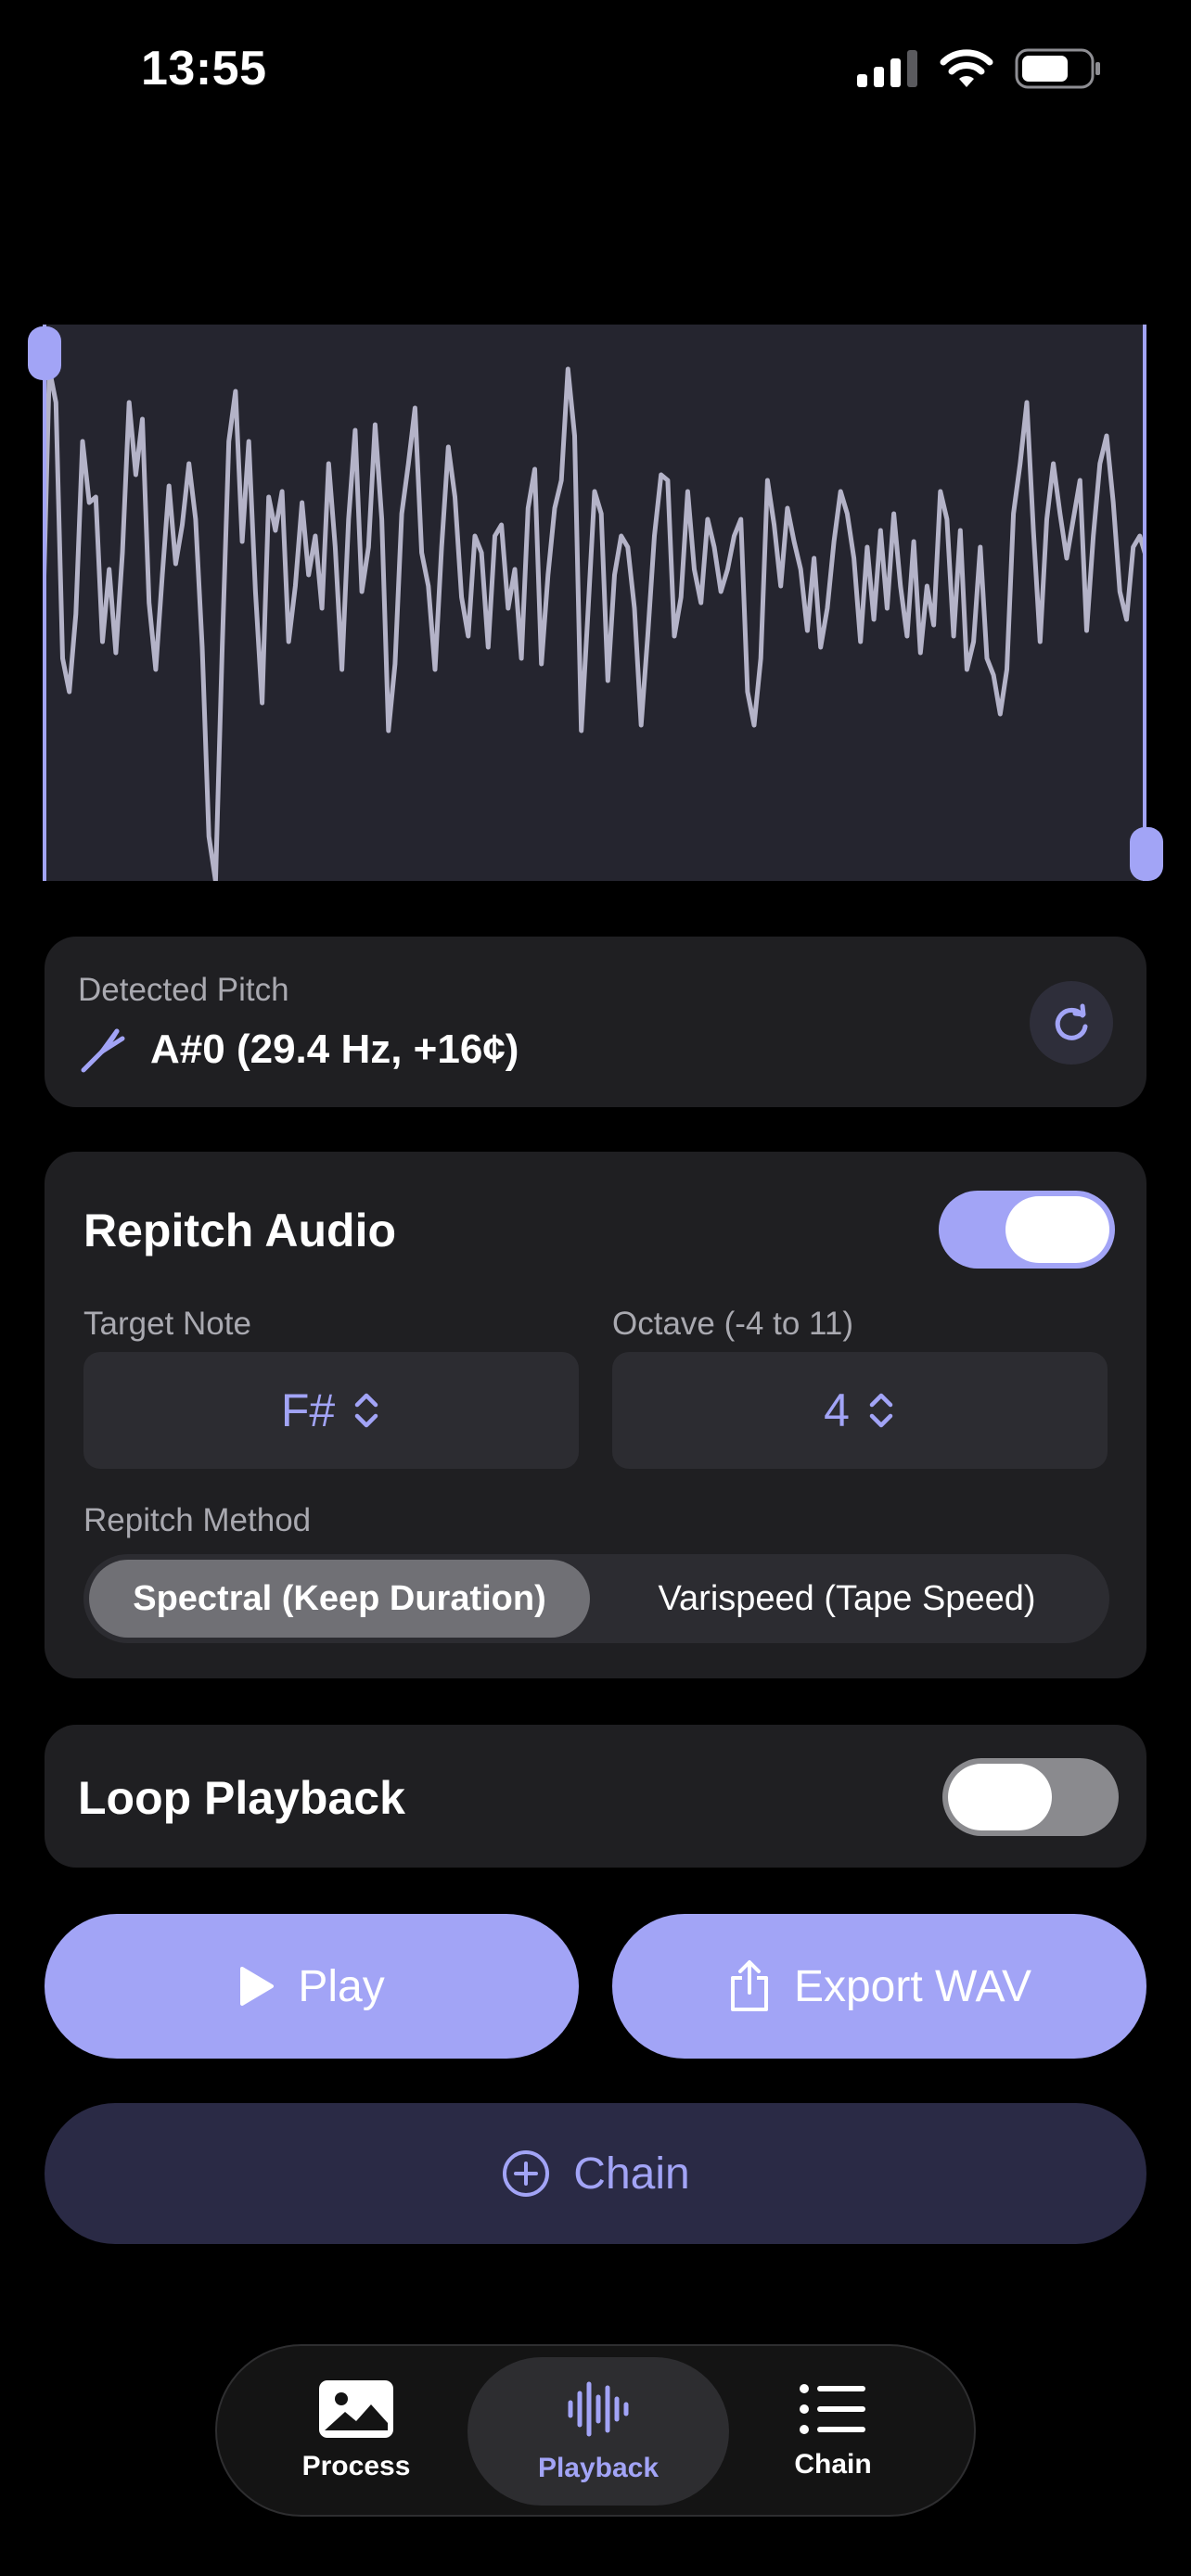  What do you see at coordinates (241, 1798) in the screenshot?
I see `loop-playback-title: Loop Playback` at bounding box center [241, 1798].